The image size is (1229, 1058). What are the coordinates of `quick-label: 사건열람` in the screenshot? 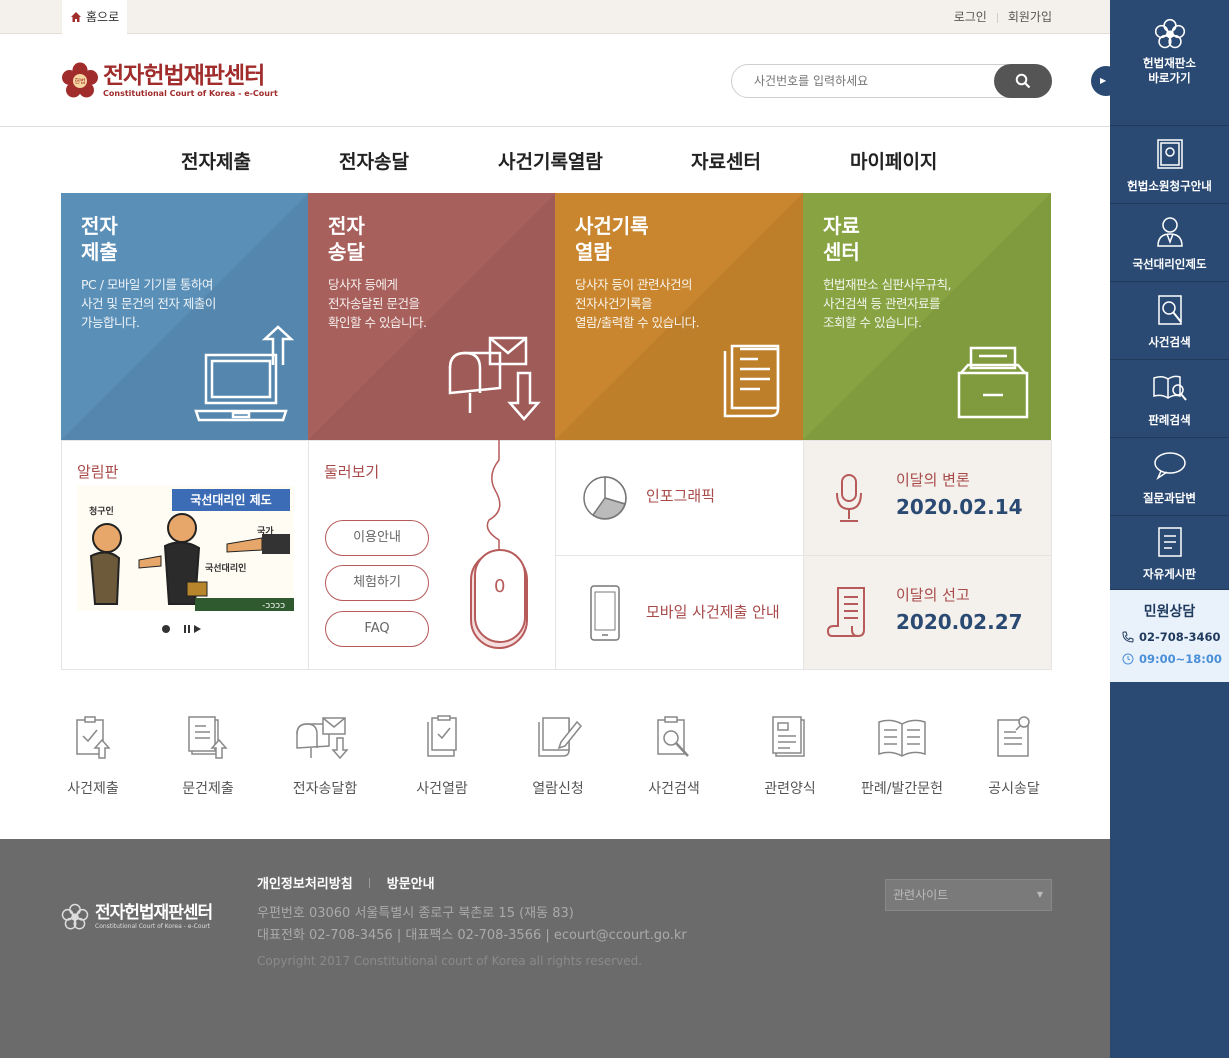 It's located at (442, 789).